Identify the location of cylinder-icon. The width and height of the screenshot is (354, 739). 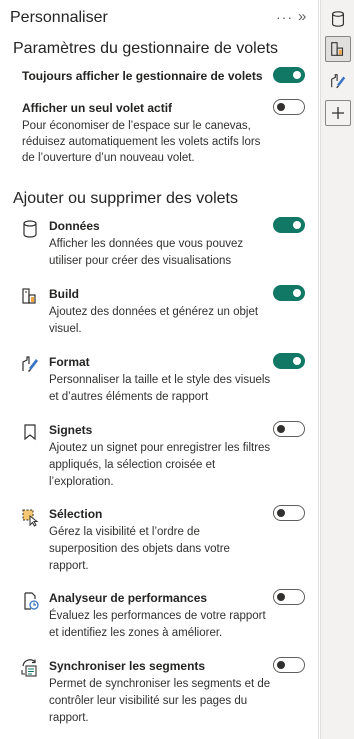
(30, 229).